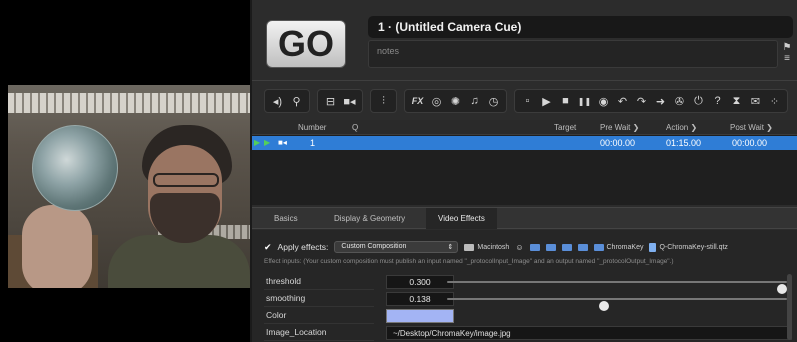  What do you see at coordinates (789, 307) in the screenshot?
I see `scrollbar` at bounding box center [789, 307].